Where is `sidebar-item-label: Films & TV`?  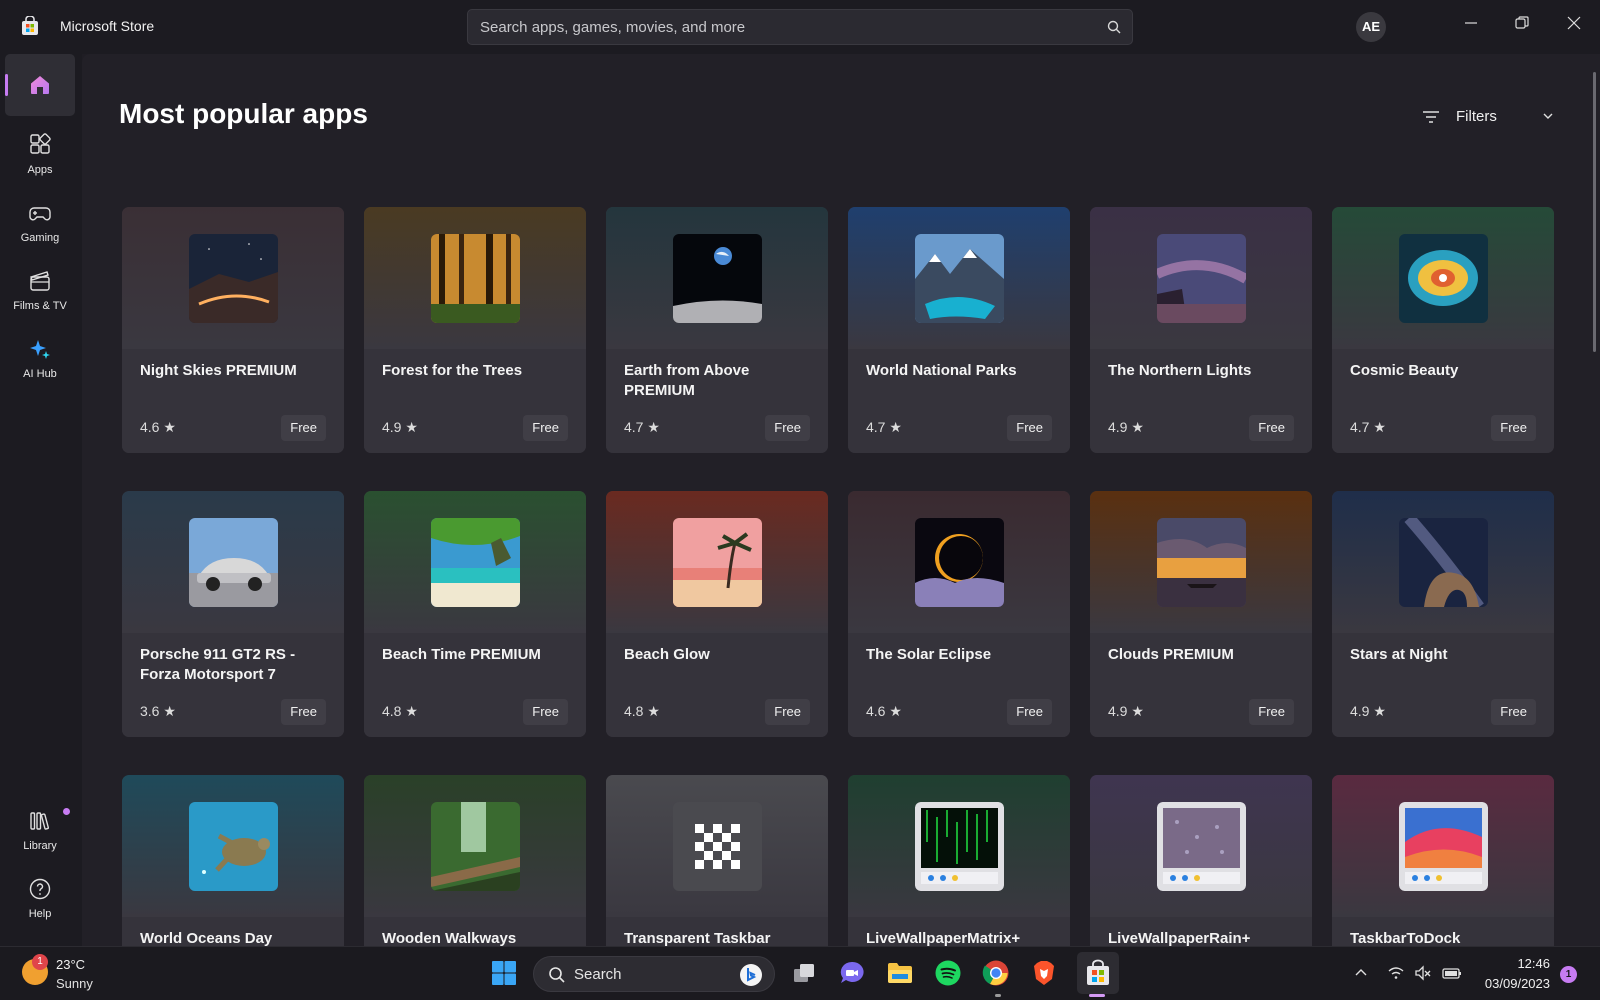 sidebar-item-label: Films & TV is located at coordinates (40, 306).